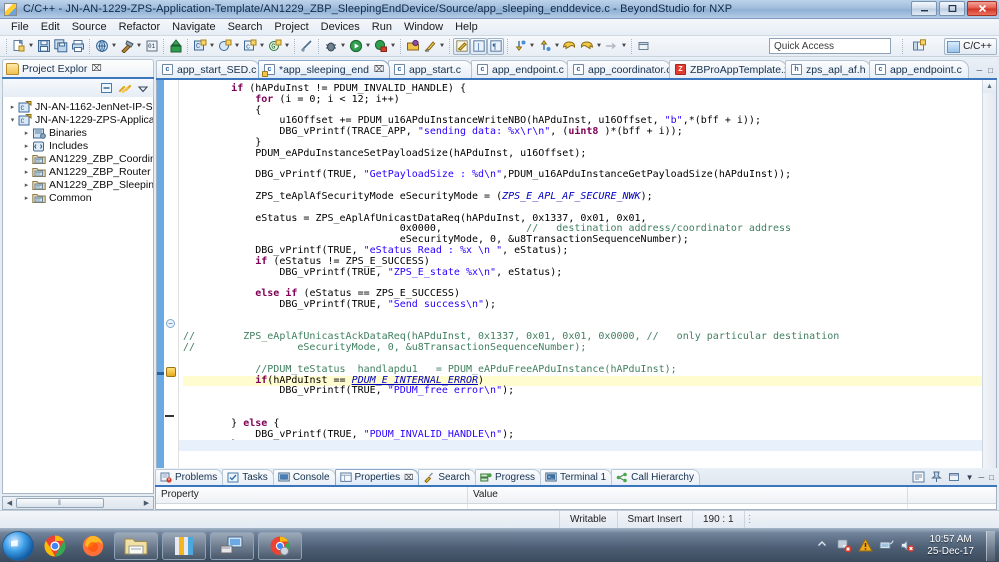 The image size is (999, 562). What do you see at coordinates (140, 27) in the screenshot?
I see `menu-refactor: Refactor` at bounding box center [140, 27].